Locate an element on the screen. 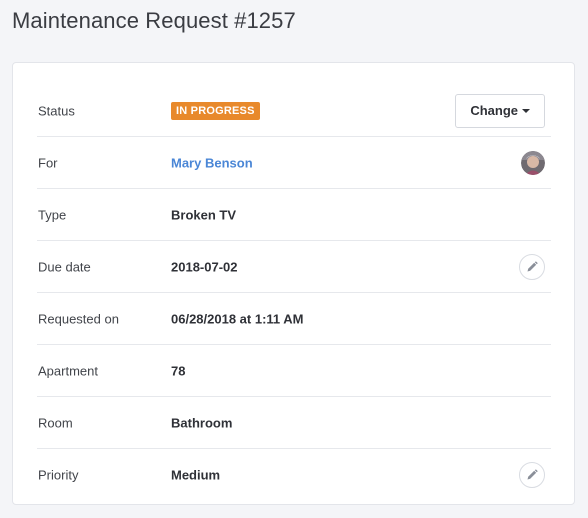  row-type: Type Broken TV is located at coordinates (294, 215).